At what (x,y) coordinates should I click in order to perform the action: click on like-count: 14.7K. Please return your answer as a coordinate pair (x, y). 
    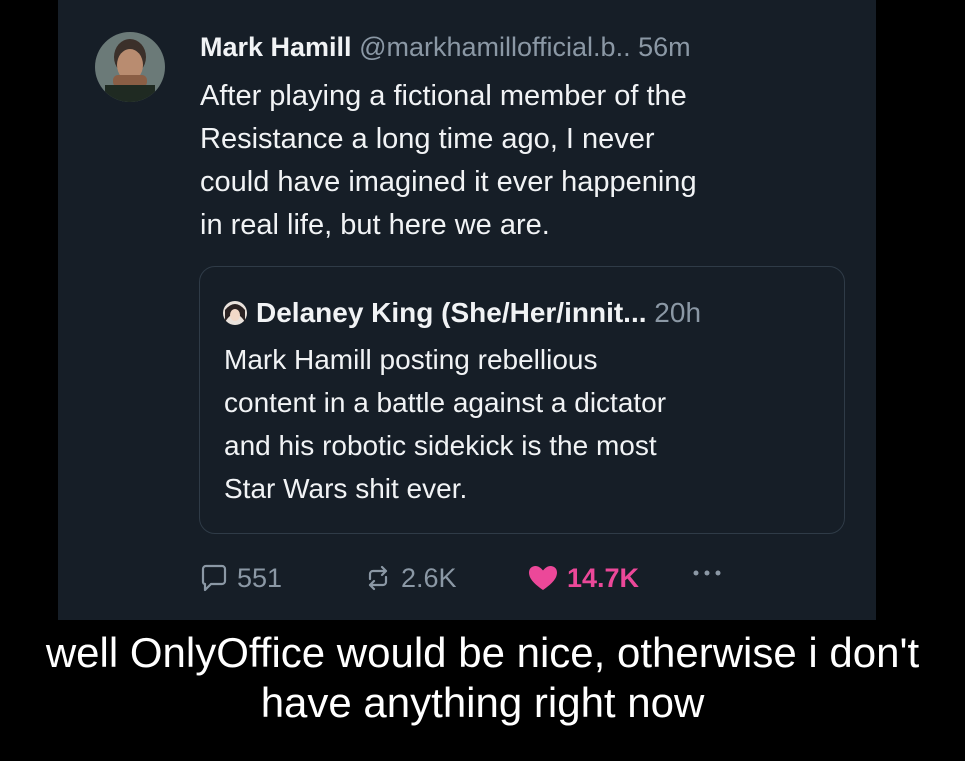
    Looking at the image, I should click on (603, 578).